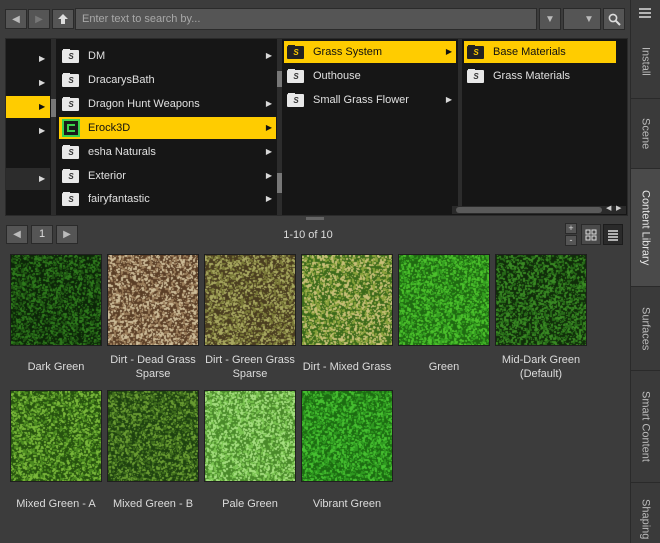 The height and width of the screenshot is (543, 660). What do you see at coordinates (645, 513) in the screenshot?
I see `tab-shaping: Shaping` at bounding box center [645, 513].